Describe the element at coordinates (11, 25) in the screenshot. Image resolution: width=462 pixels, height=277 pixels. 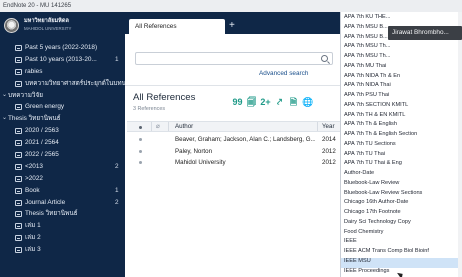
I see `university-logo` at that location.